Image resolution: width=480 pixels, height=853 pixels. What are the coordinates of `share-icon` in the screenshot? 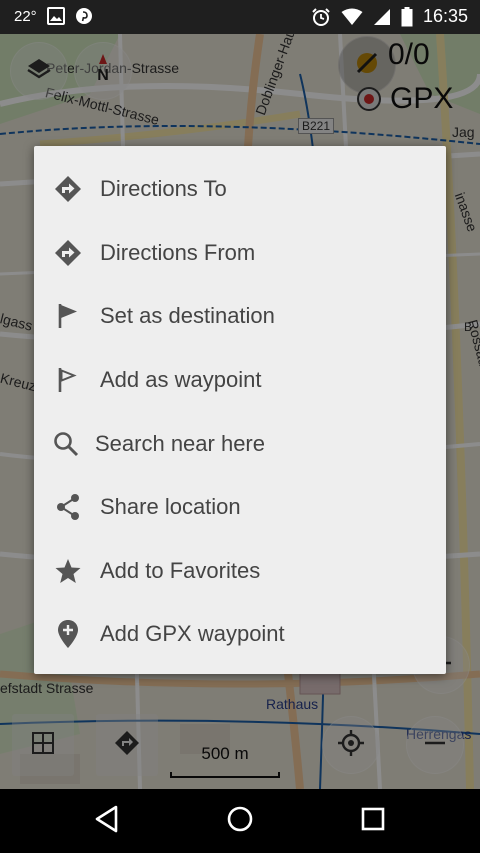 It's located at (68, 507).